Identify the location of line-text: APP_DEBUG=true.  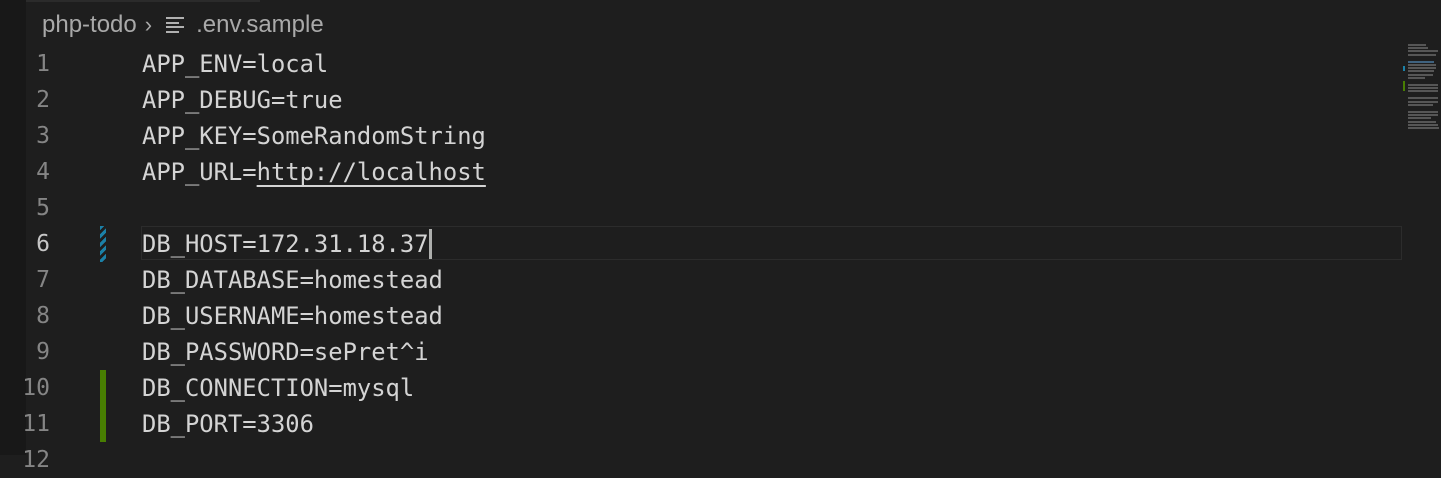
(242, 100).